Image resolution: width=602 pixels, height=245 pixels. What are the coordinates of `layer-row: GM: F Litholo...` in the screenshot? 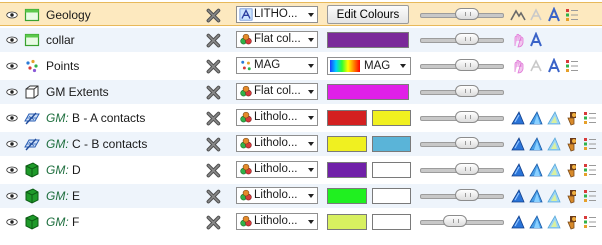 It's located at (301, 222).